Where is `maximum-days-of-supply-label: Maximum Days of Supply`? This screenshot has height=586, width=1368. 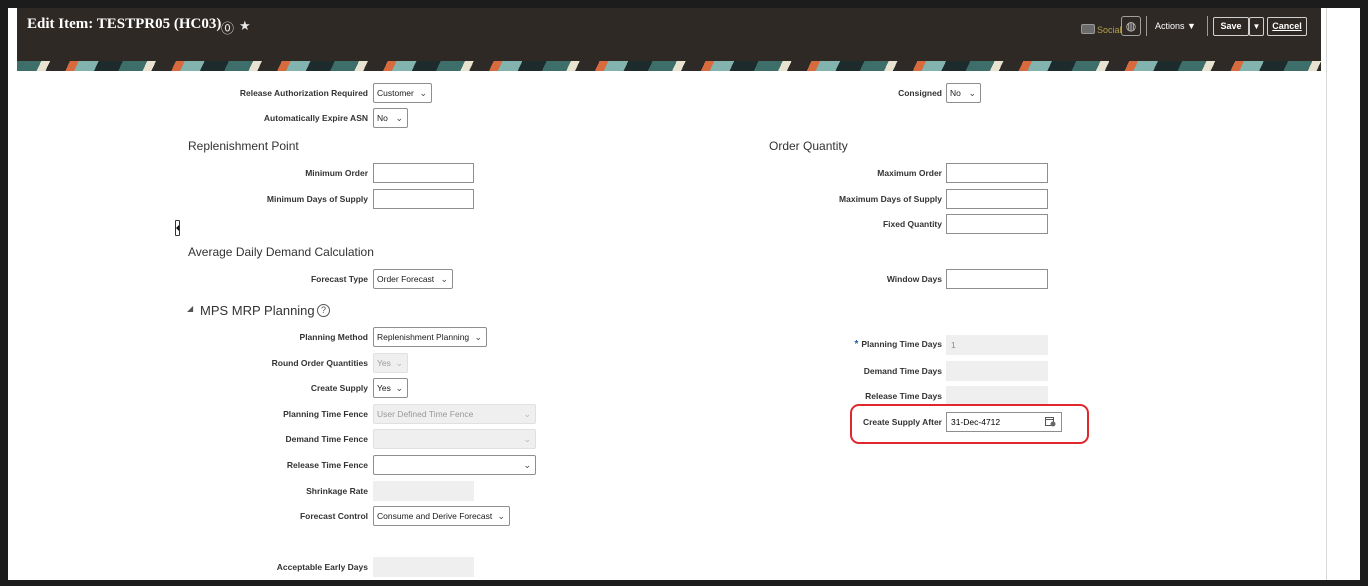
maximum-days-of-supply-label: Maximum Days of Supply is located at coordinates (890, 199).